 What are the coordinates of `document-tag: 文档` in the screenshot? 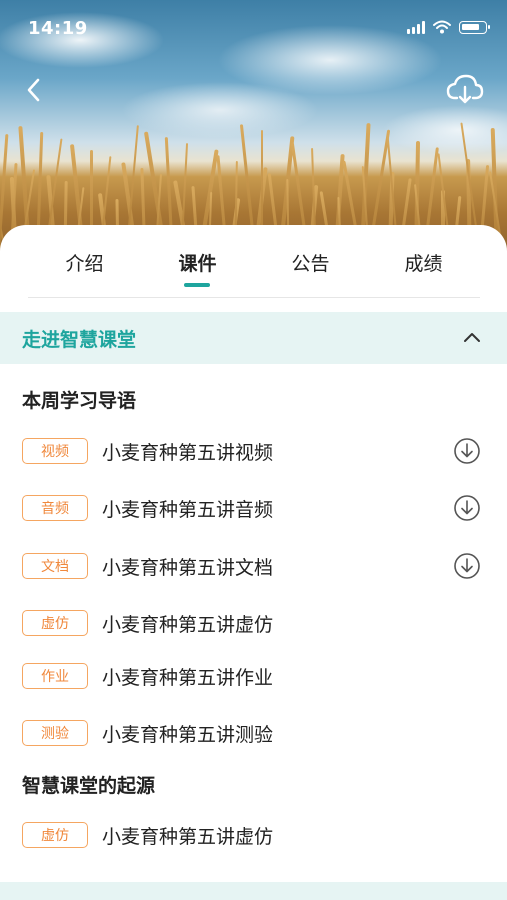 It's located at (55, 566).